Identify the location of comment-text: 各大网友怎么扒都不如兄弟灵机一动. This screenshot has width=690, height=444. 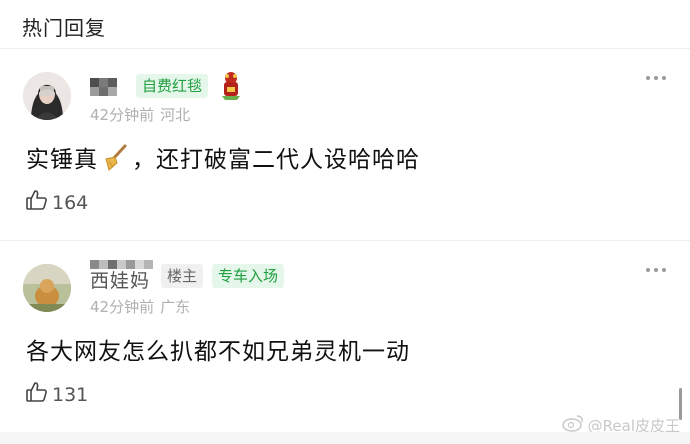
(218, 352).